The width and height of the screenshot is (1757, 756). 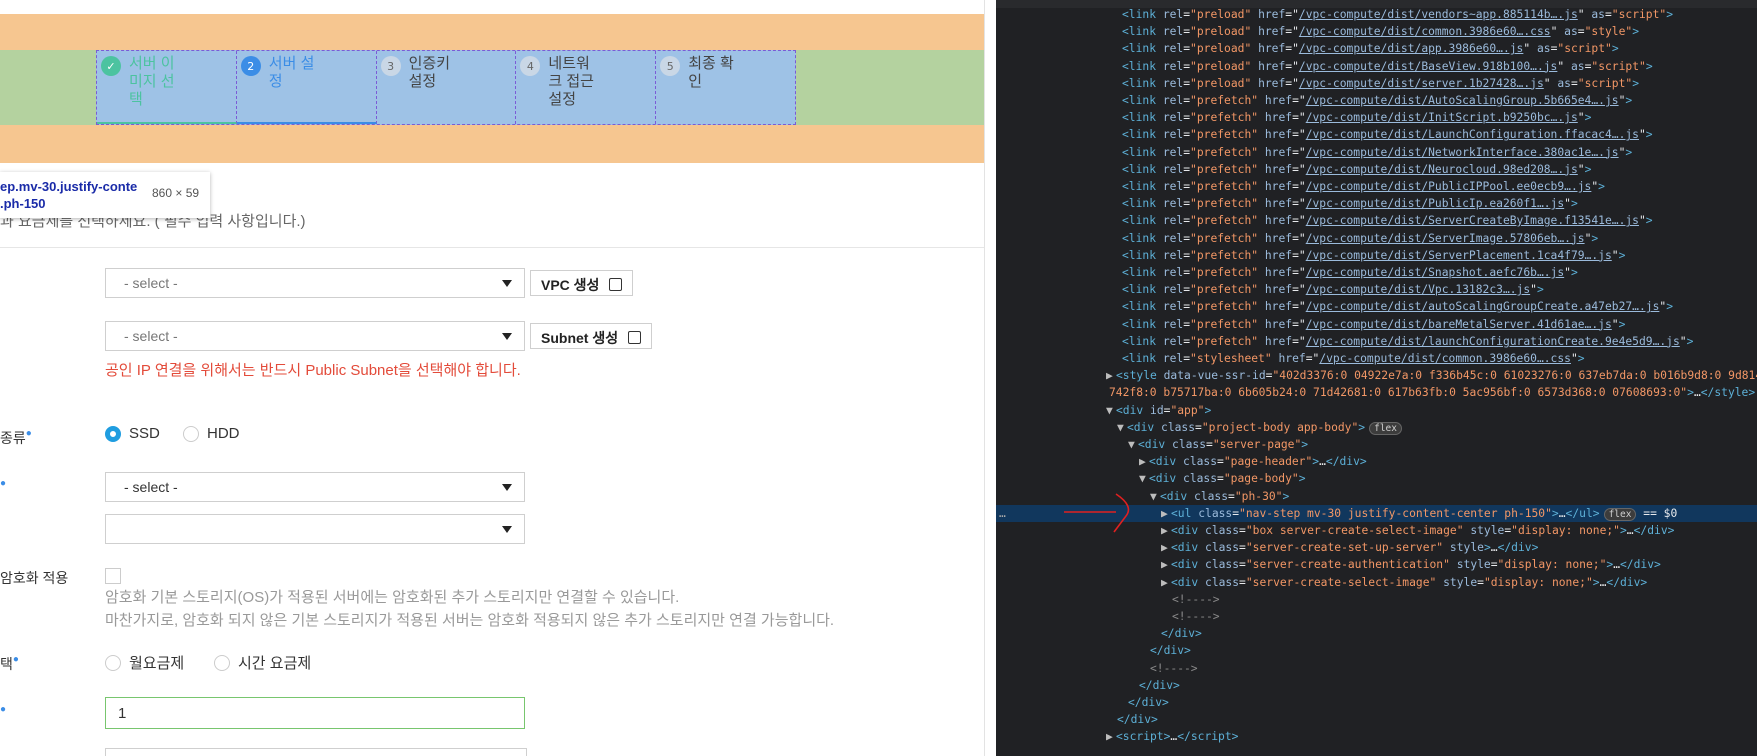 I want to click on spec-required-mark: ●, so click(x=3, y=486).